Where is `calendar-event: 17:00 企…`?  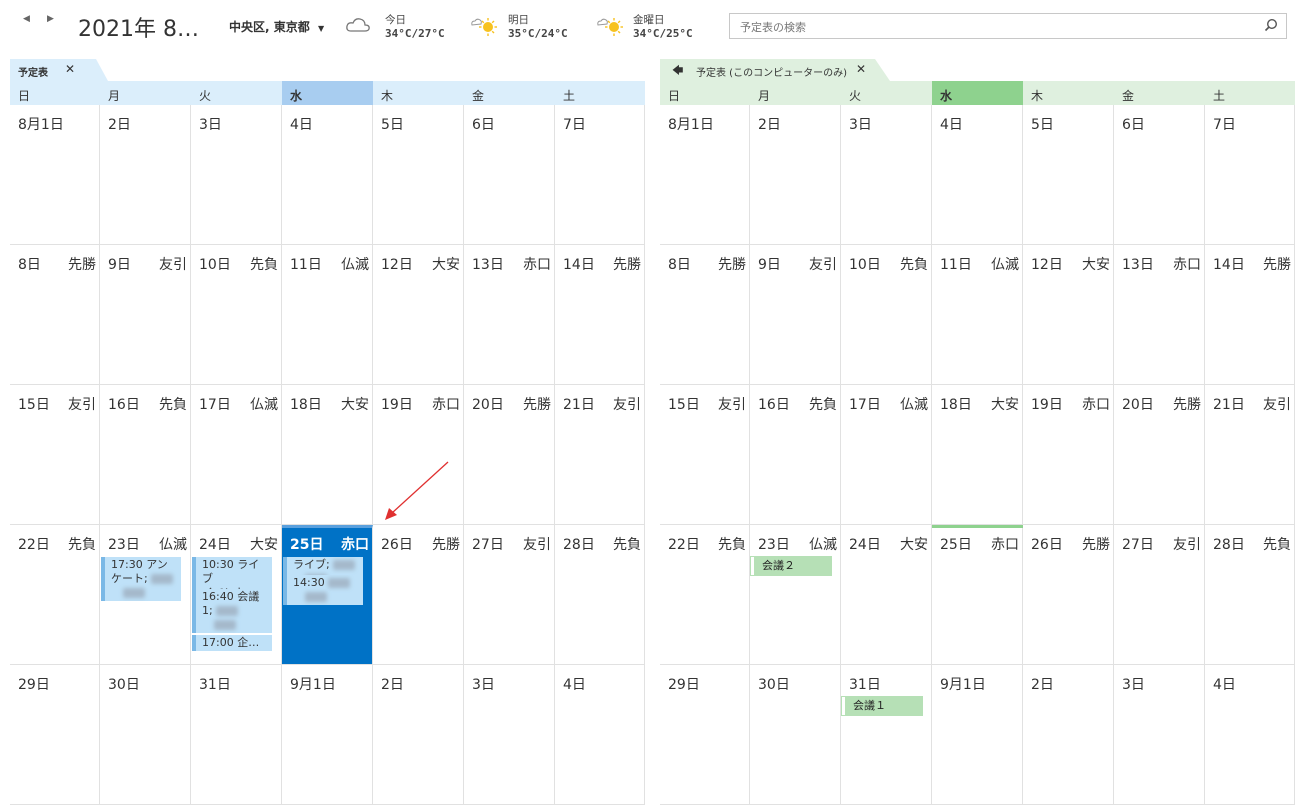 calendar-event: 17:00 企… is located at coordinates (232, 643).